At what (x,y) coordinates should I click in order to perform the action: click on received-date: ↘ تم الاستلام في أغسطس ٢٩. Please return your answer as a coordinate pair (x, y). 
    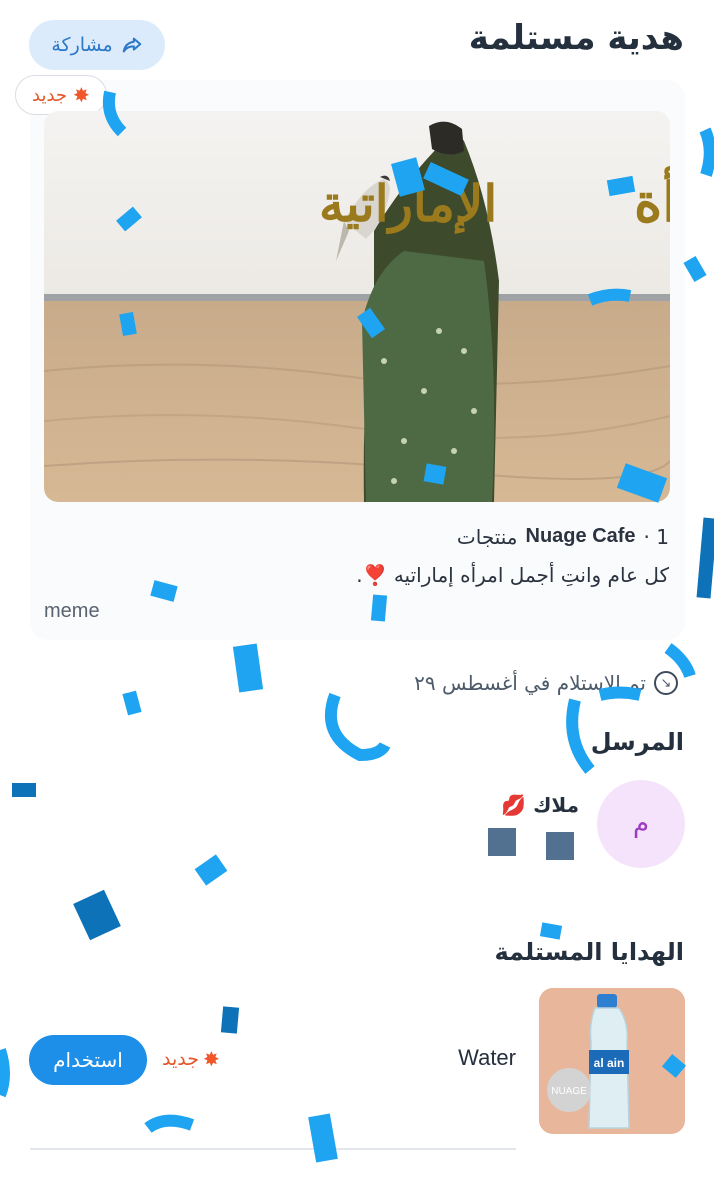
    Looking at the image, I should click on (546, 683).